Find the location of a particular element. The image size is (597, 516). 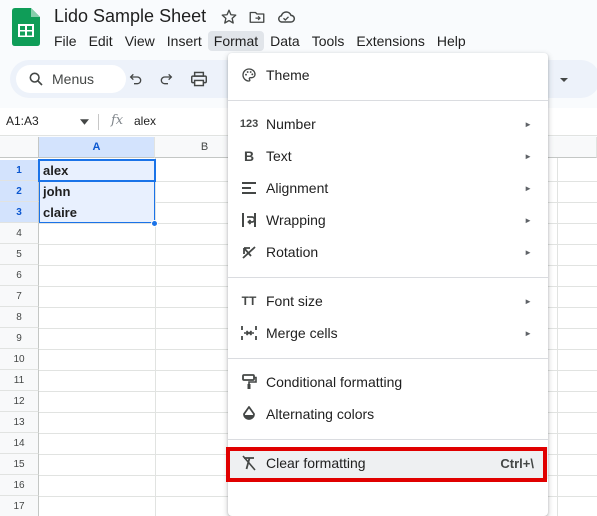

menu-insert: Insert is located at coordinates (184, 41).